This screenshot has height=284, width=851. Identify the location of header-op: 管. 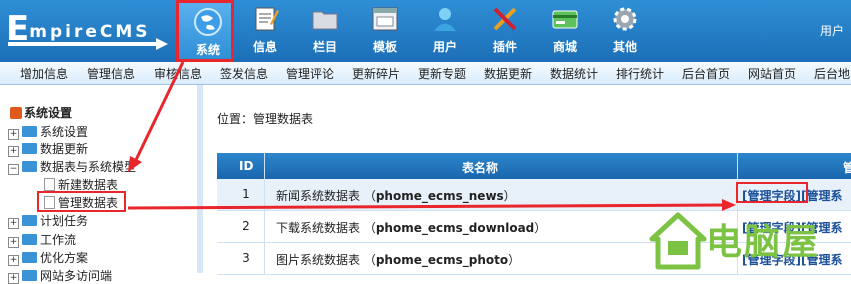
(847, 168).